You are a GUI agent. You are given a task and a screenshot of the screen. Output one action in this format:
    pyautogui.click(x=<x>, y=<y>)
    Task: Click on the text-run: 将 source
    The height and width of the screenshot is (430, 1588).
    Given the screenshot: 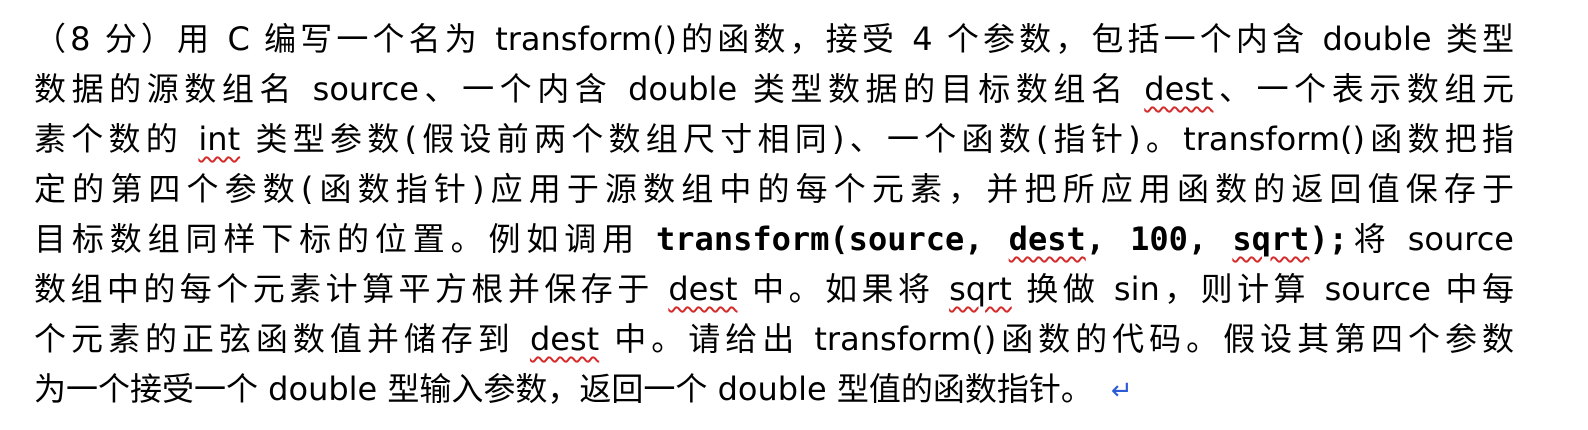 What is the action you would take?
    pyautogui.click(x=1430, y=239)
    